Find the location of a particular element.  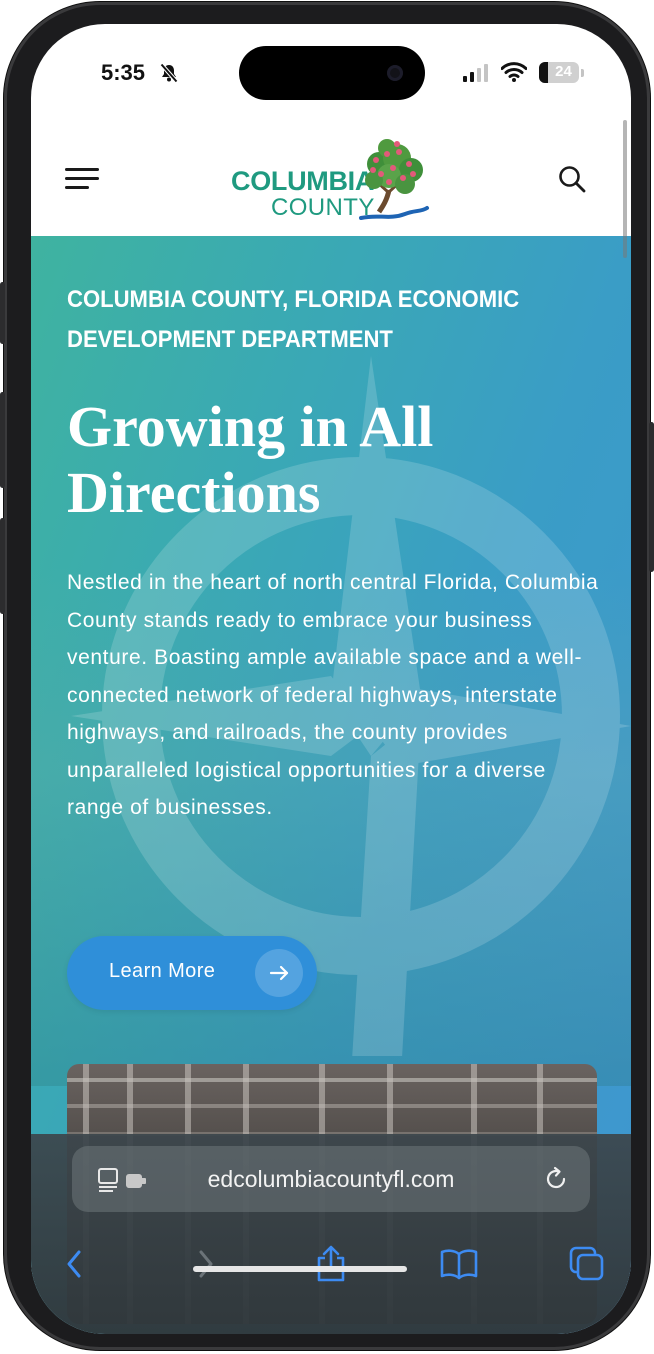

bookmarks-icon is located at coordinates (459, 1264).